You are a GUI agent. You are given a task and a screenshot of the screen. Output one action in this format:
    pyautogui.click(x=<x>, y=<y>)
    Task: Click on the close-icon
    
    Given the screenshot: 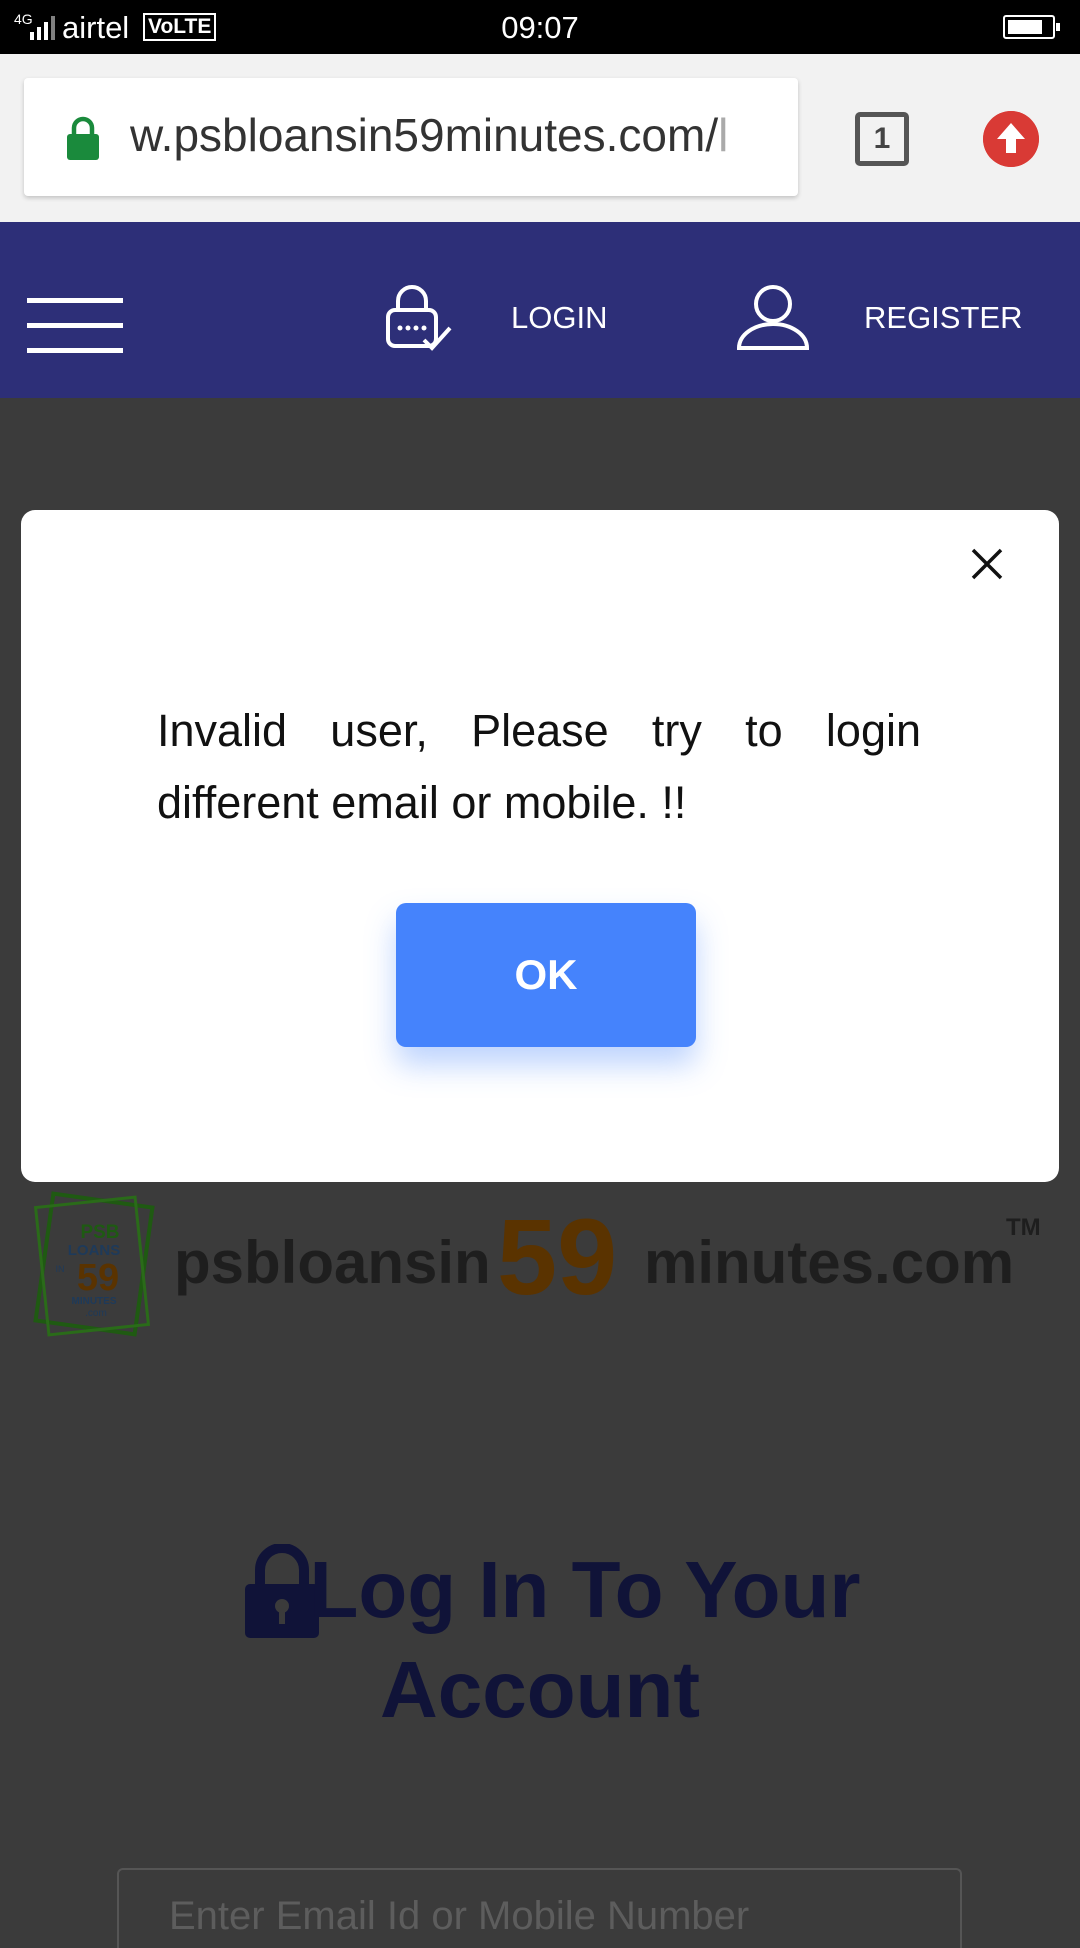 What is the action you would take?
    pyautogui.click(x=987, y=564)
    